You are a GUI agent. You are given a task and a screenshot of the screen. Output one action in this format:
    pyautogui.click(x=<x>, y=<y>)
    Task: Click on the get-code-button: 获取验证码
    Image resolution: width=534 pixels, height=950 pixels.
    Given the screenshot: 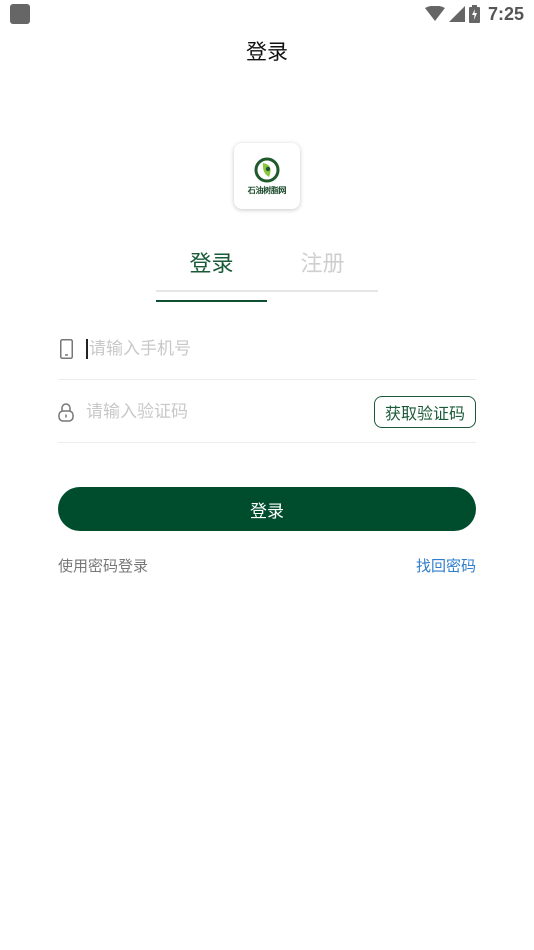 What is the action you would take?
    pyautogui.click(x=424, y=411)
    